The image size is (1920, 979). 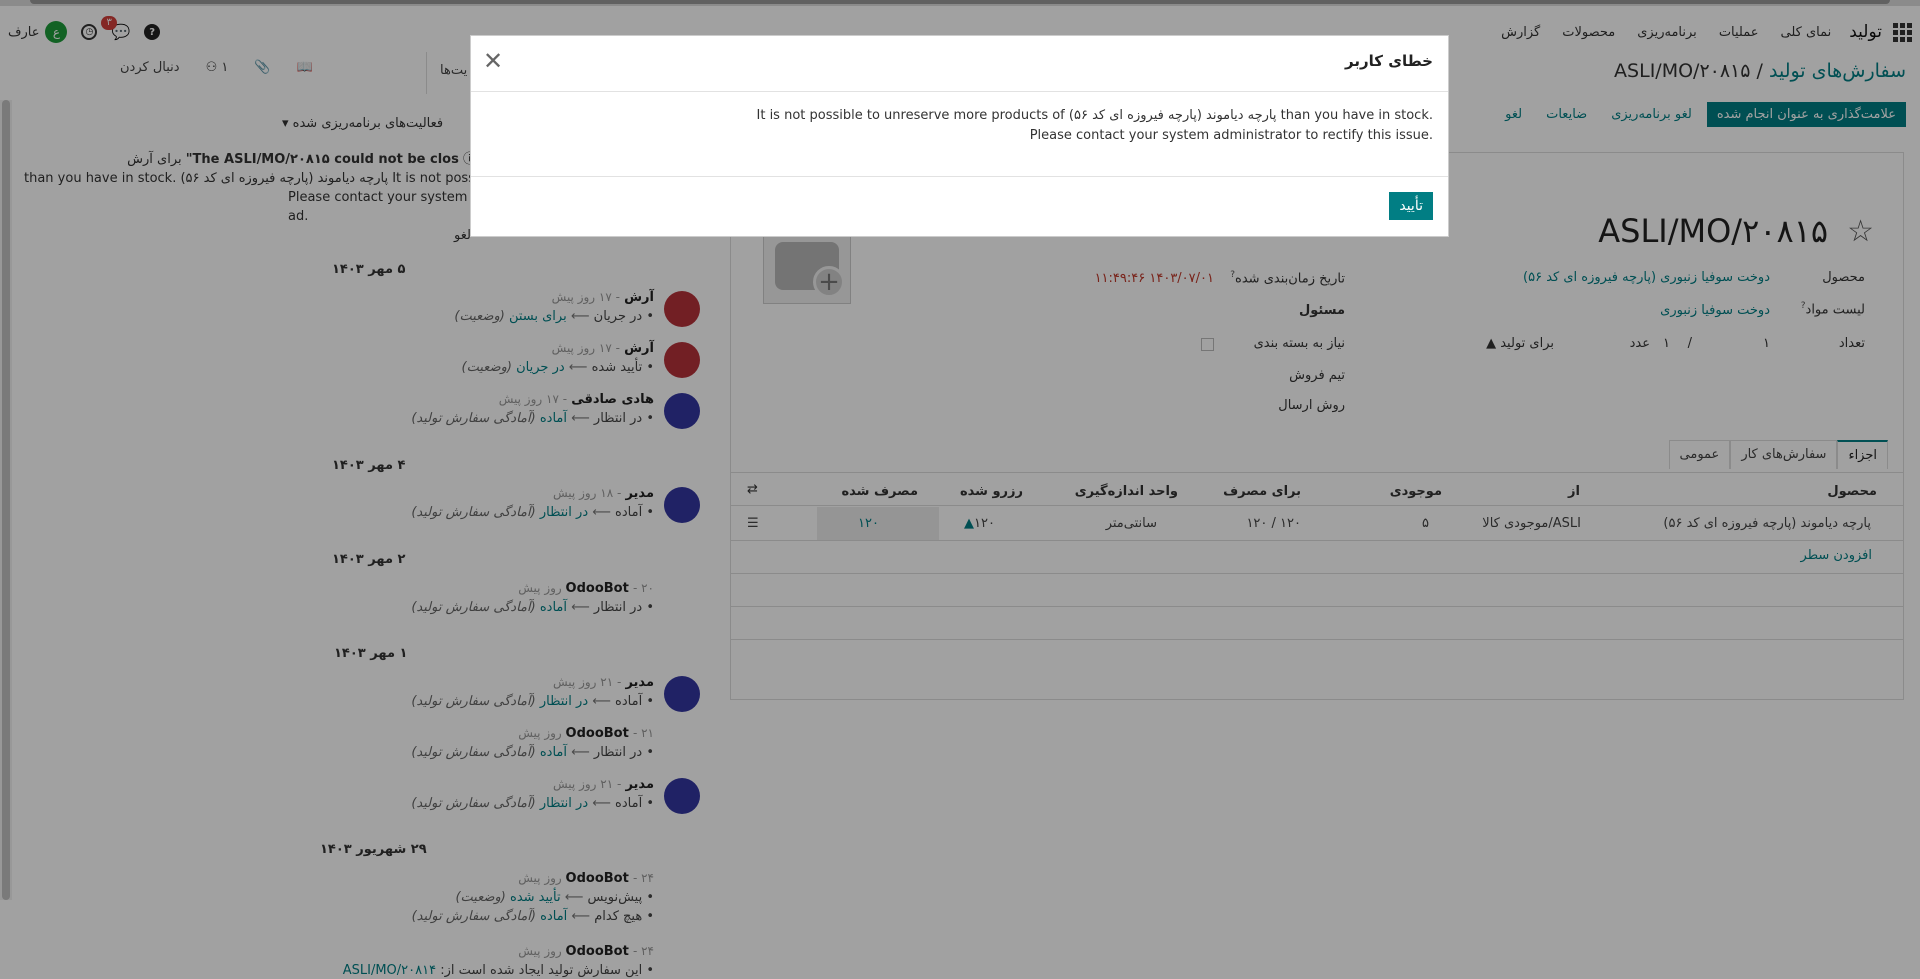 I want to click on close-icon: ✕, so click(x=493, y=61).